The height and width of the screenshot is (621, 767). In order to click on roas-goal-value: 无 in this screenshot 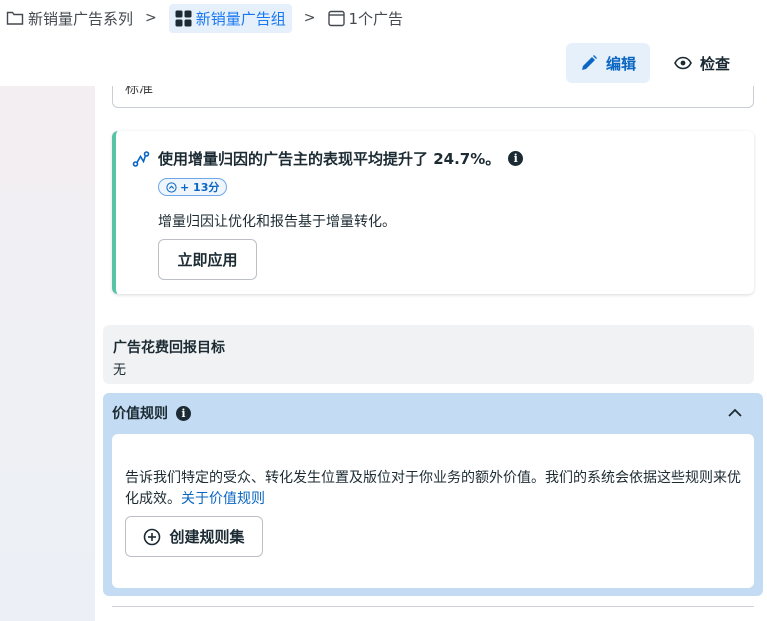, I will do `click(120, 370)`.